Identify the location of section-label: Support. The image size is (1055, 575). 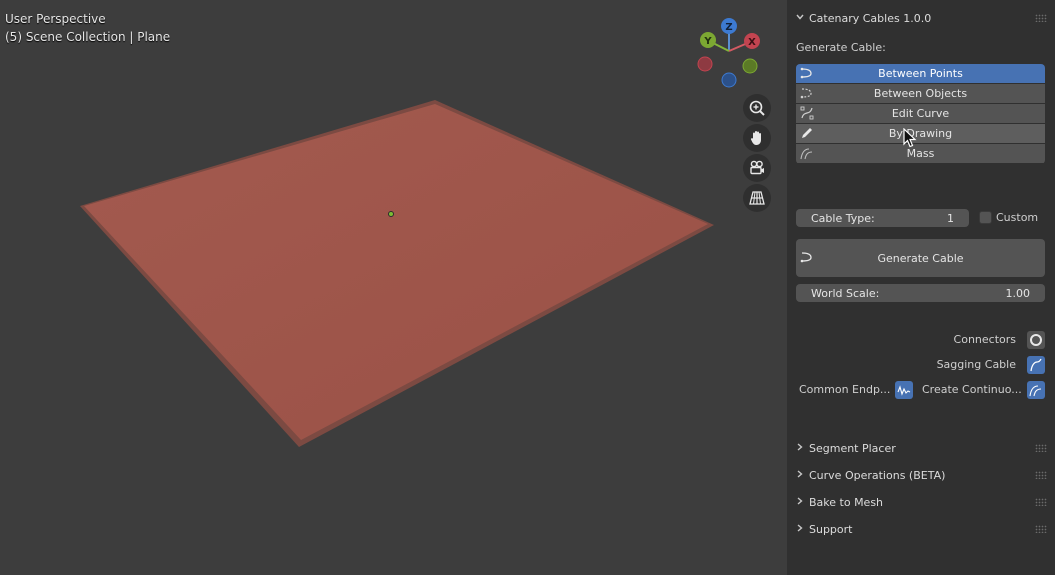
(831, 529).